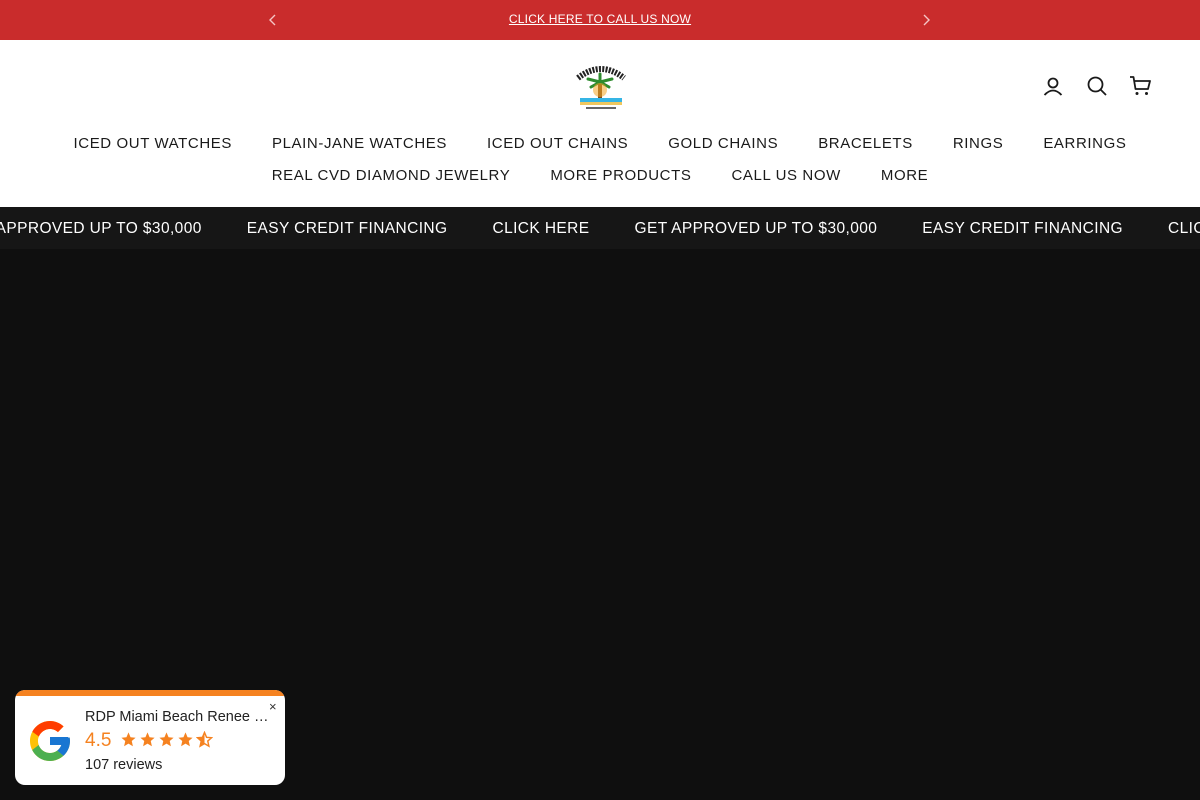 This screenshot has height=800, width=1200. Describe the element at coordinates (865, 144) in the screenshot. I see `nav-bracelets: BRACELETS` at that location.